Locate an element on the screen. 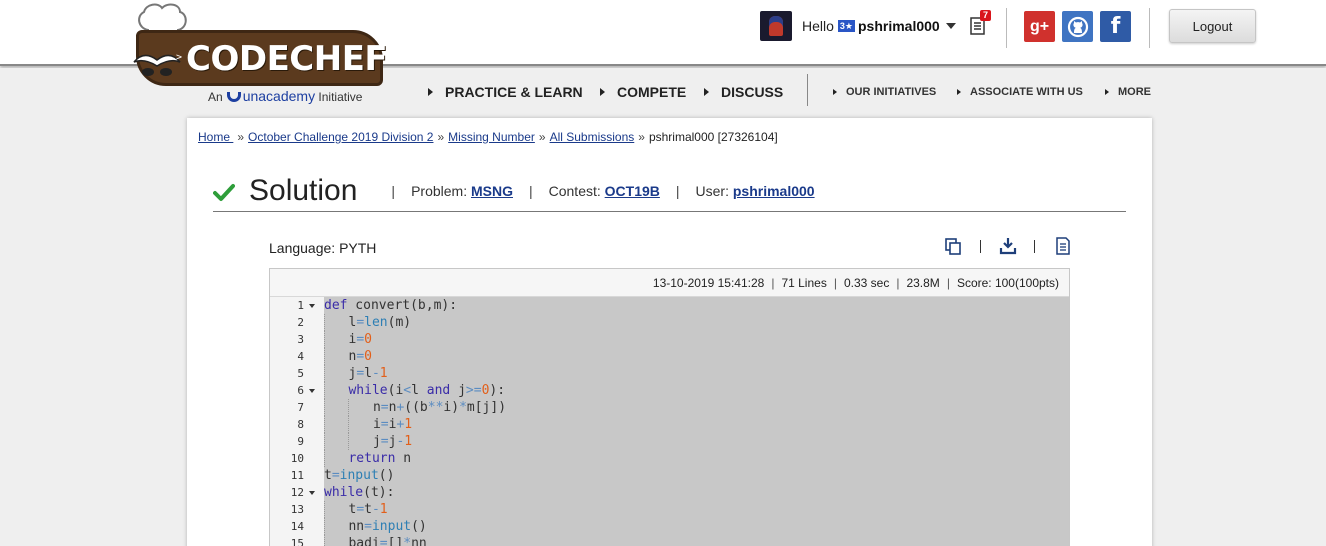  github-icon is located at coordinates (1077, 26).